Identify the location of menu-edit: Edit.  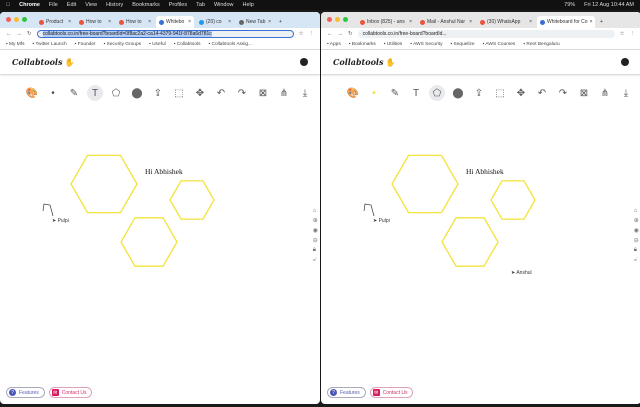
(71, 5).